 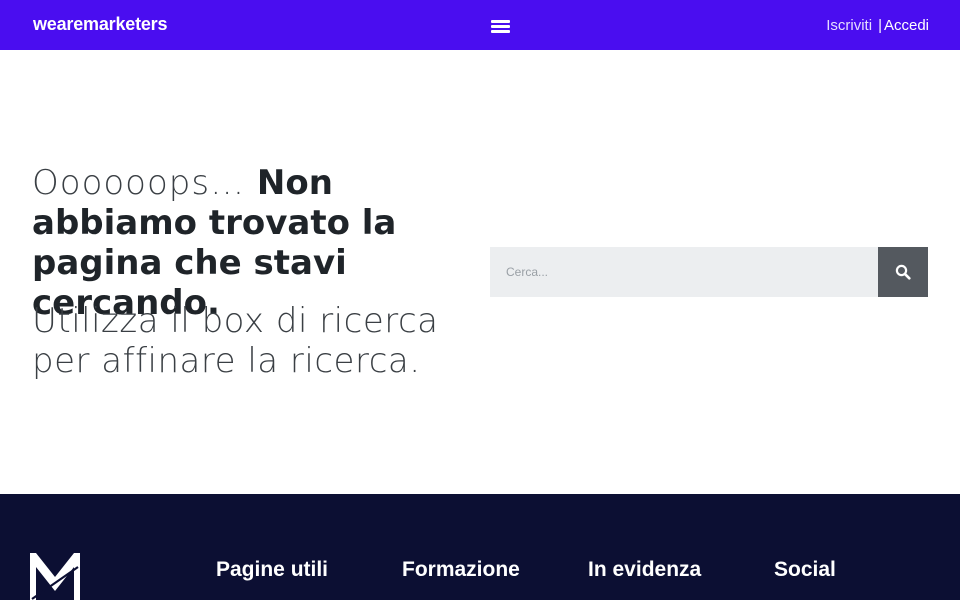 What do you see at coordinates (272, 569) in the screenshot?
I see `footer-column-title-useful-pages: Pagine utili` at bounding box center [272, 569].